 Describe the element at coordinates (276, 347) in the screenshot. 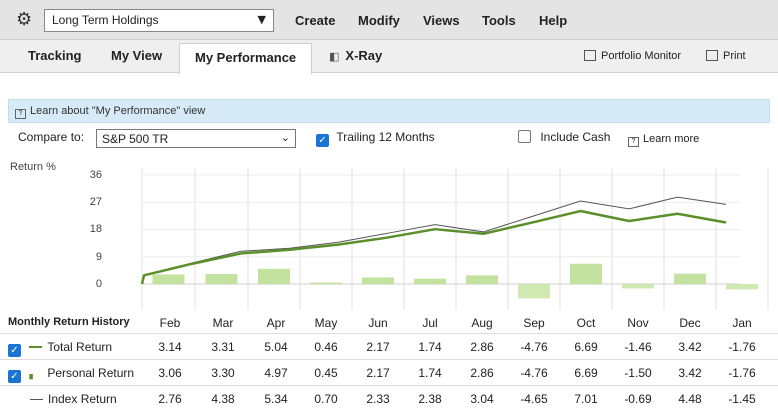

I see `table-cell: 5.04` at that location.